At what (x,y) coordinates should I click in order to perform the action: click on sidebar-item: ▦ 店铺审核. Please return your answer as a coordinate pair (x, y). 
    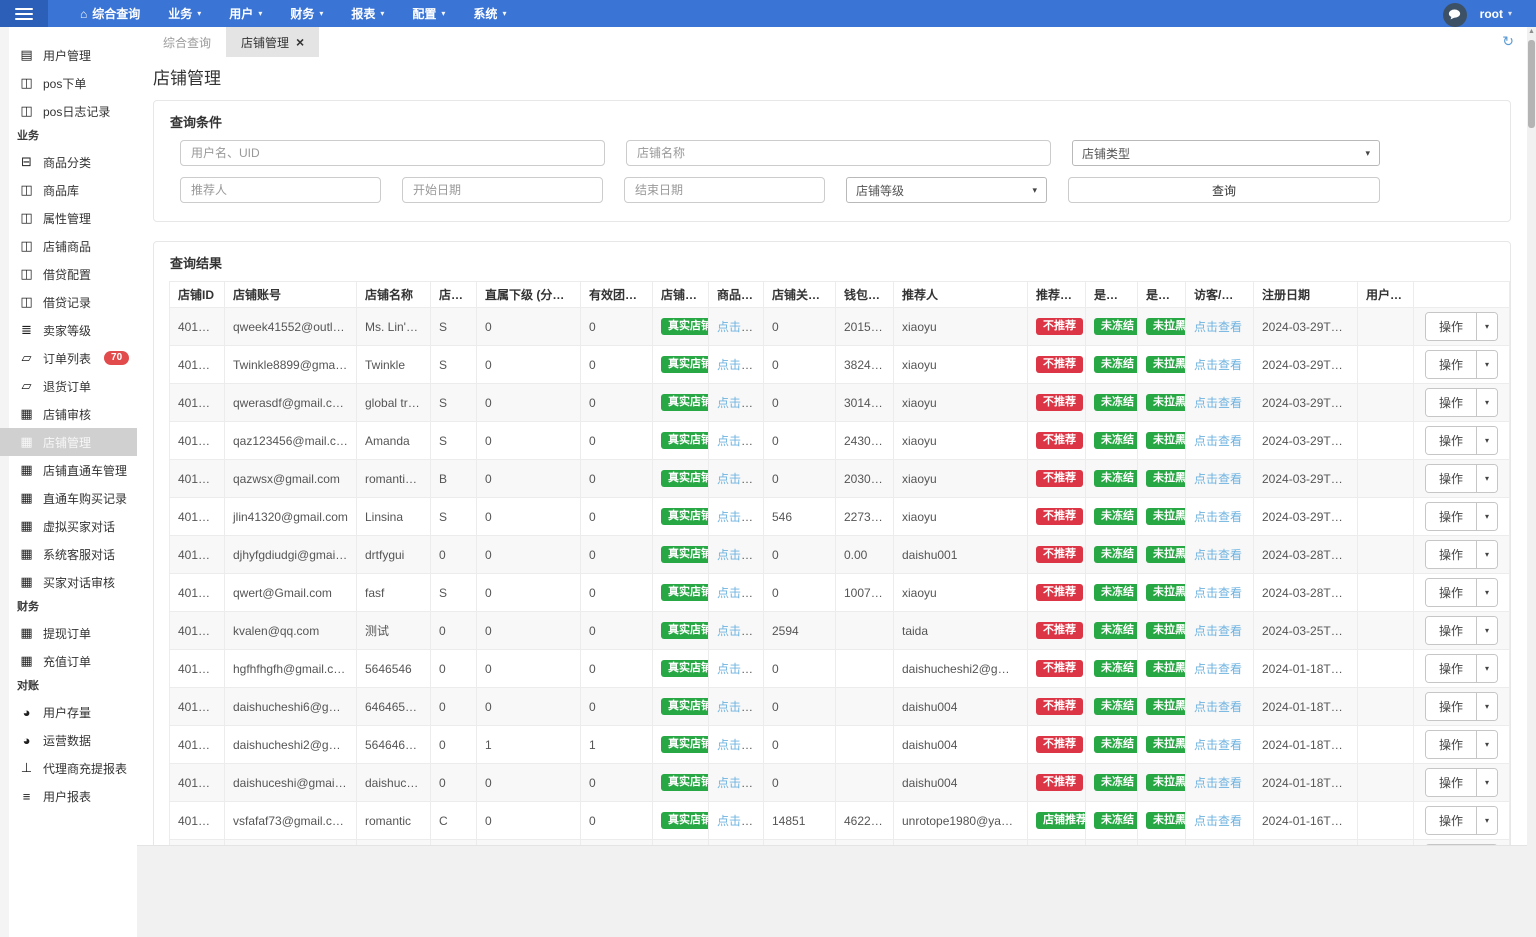
    Looking at the image, I should click on (68, 414).